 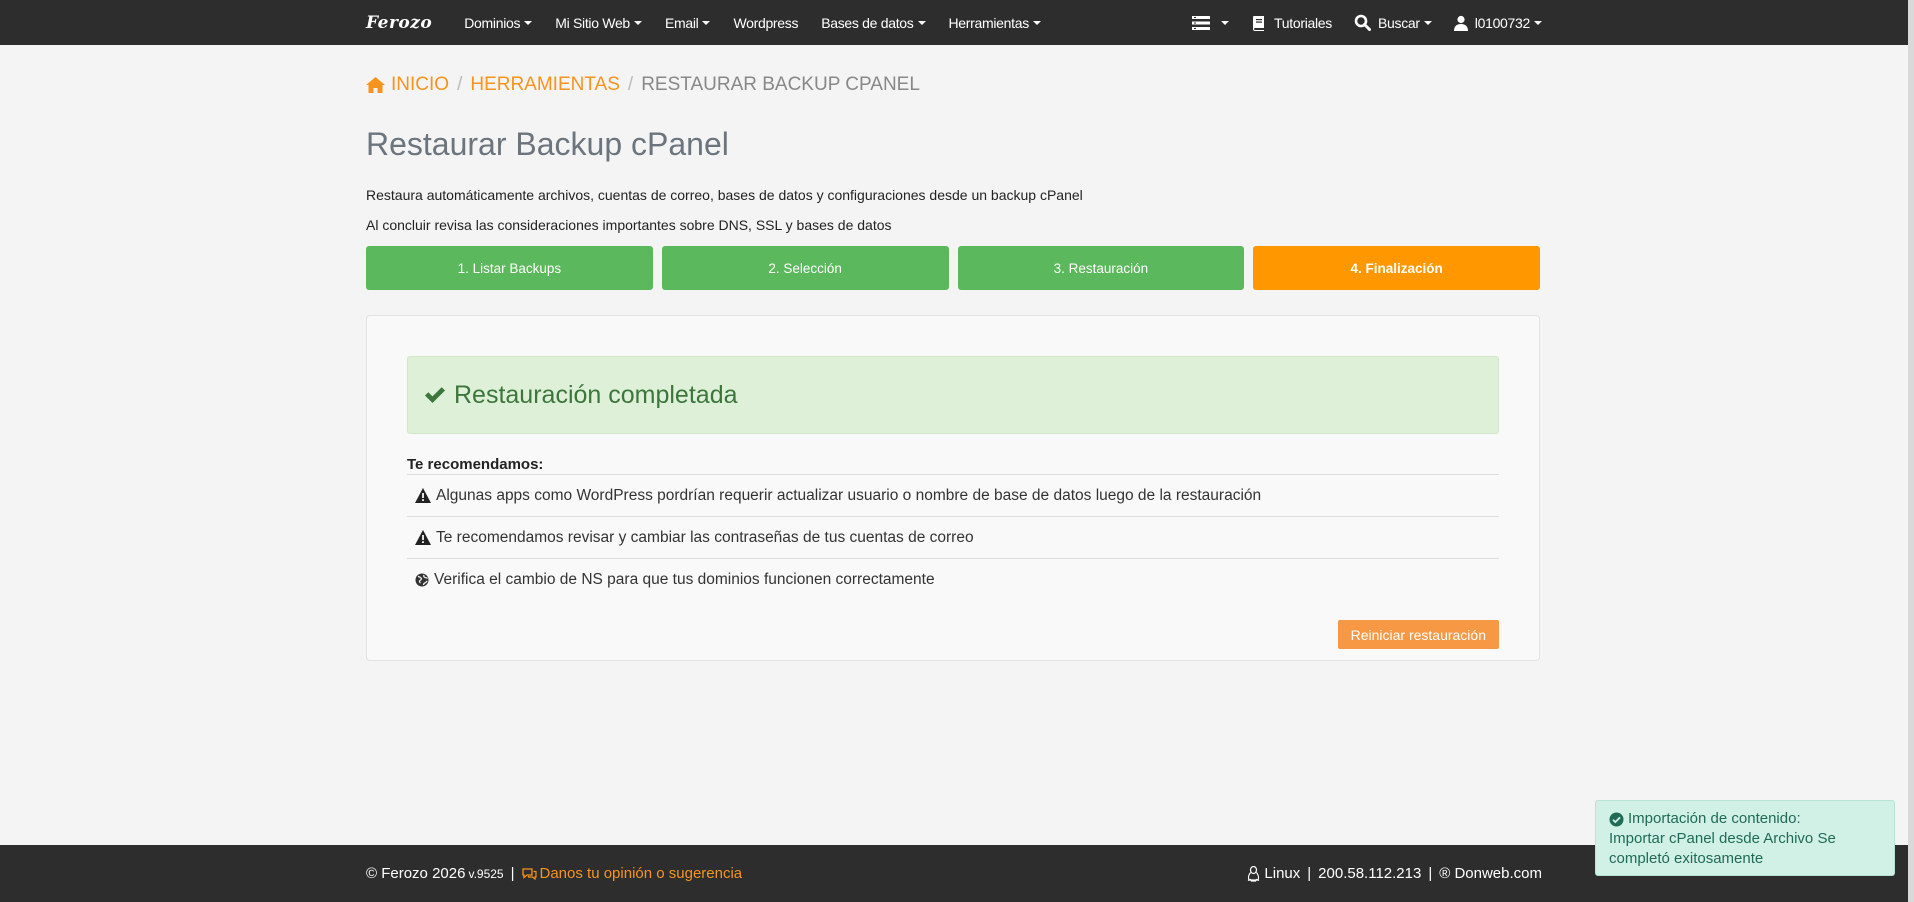 What do you see at coordinates (641, 873) in the screenshot?
I see `feedback-label: Danos tu opinión o sugerencia` at bounding box center [641, 873].